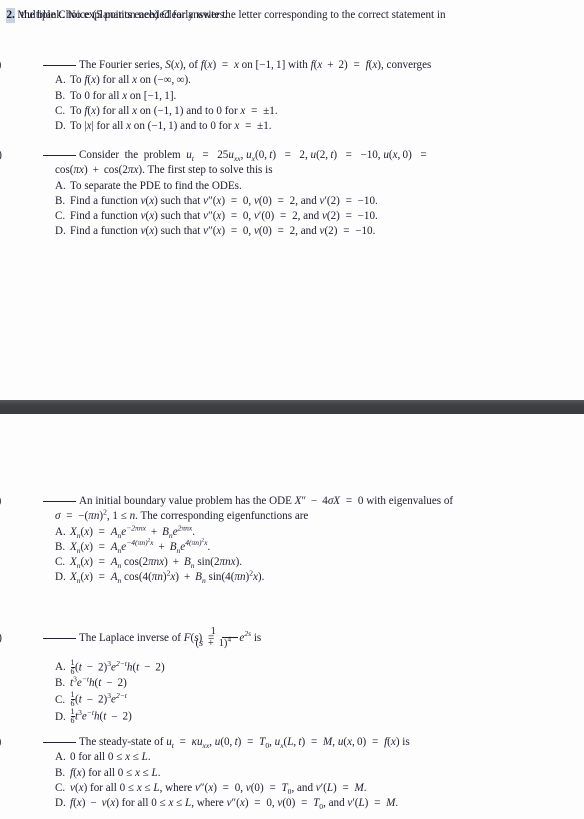 This screenshot has height=819, width=584. Describe the element at coordinates (318, 96) in the screenshot. I see `option-a-B: B. To 0 for all x on [−1, 1].` at that location.